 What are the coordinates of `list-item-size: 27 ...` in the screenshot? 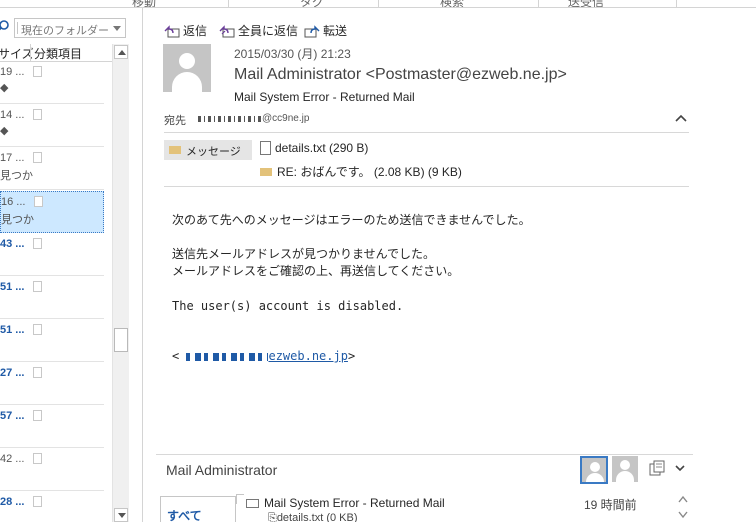 It's located at (12, 373).